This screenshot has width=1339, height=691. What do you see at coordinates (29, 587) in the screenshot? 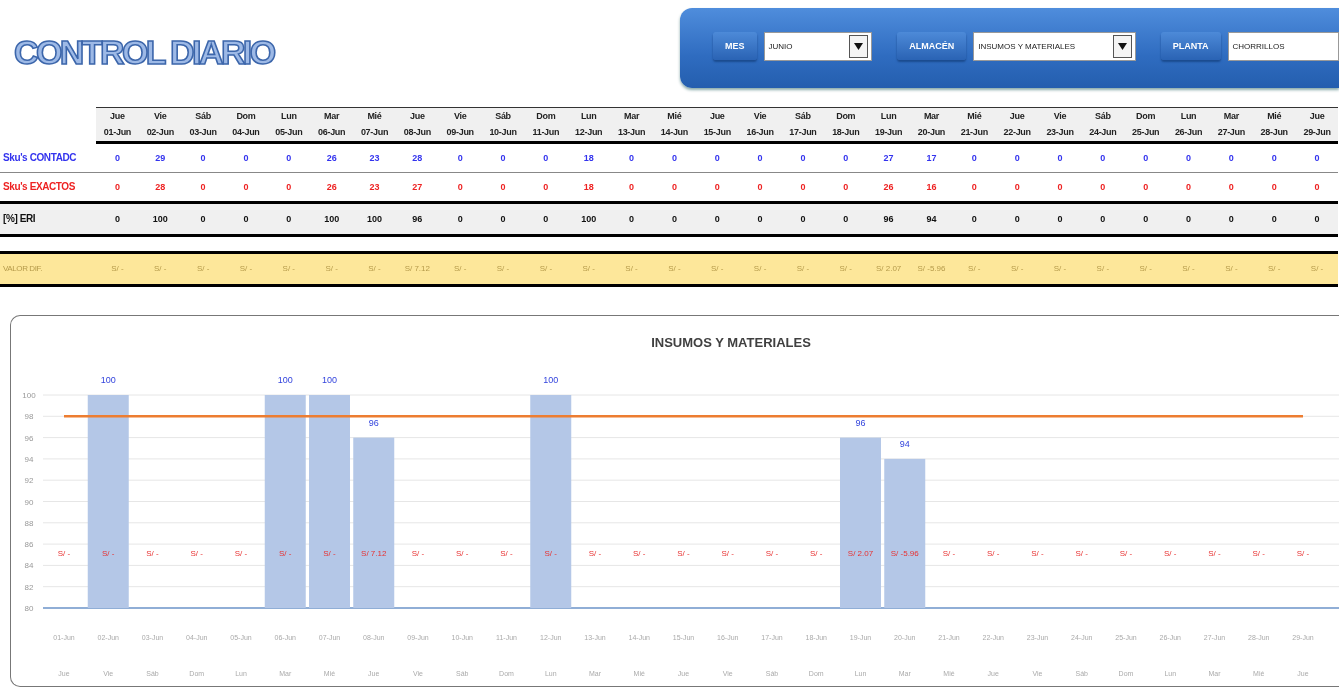
I see `axis-label: 82` at bounding box center [29, 587].